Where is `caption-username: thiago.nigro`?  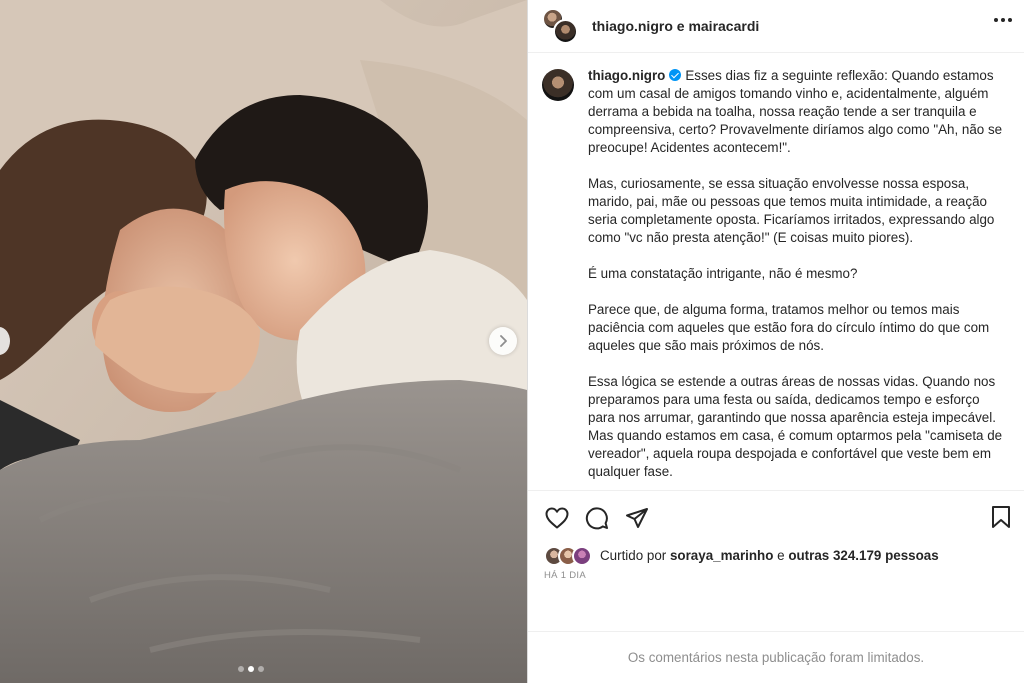 caption-username: thiago.nigro is located at coordinates (626, 75).